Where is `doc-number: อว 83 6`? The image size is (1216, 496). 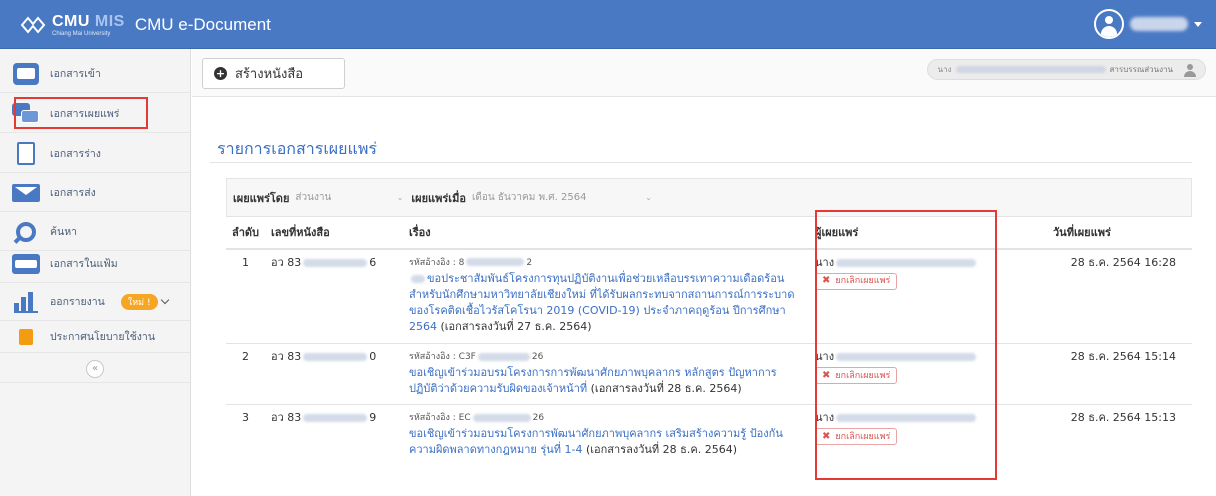
doc-number: อว 83 6 is located at coordinates (334, 296).